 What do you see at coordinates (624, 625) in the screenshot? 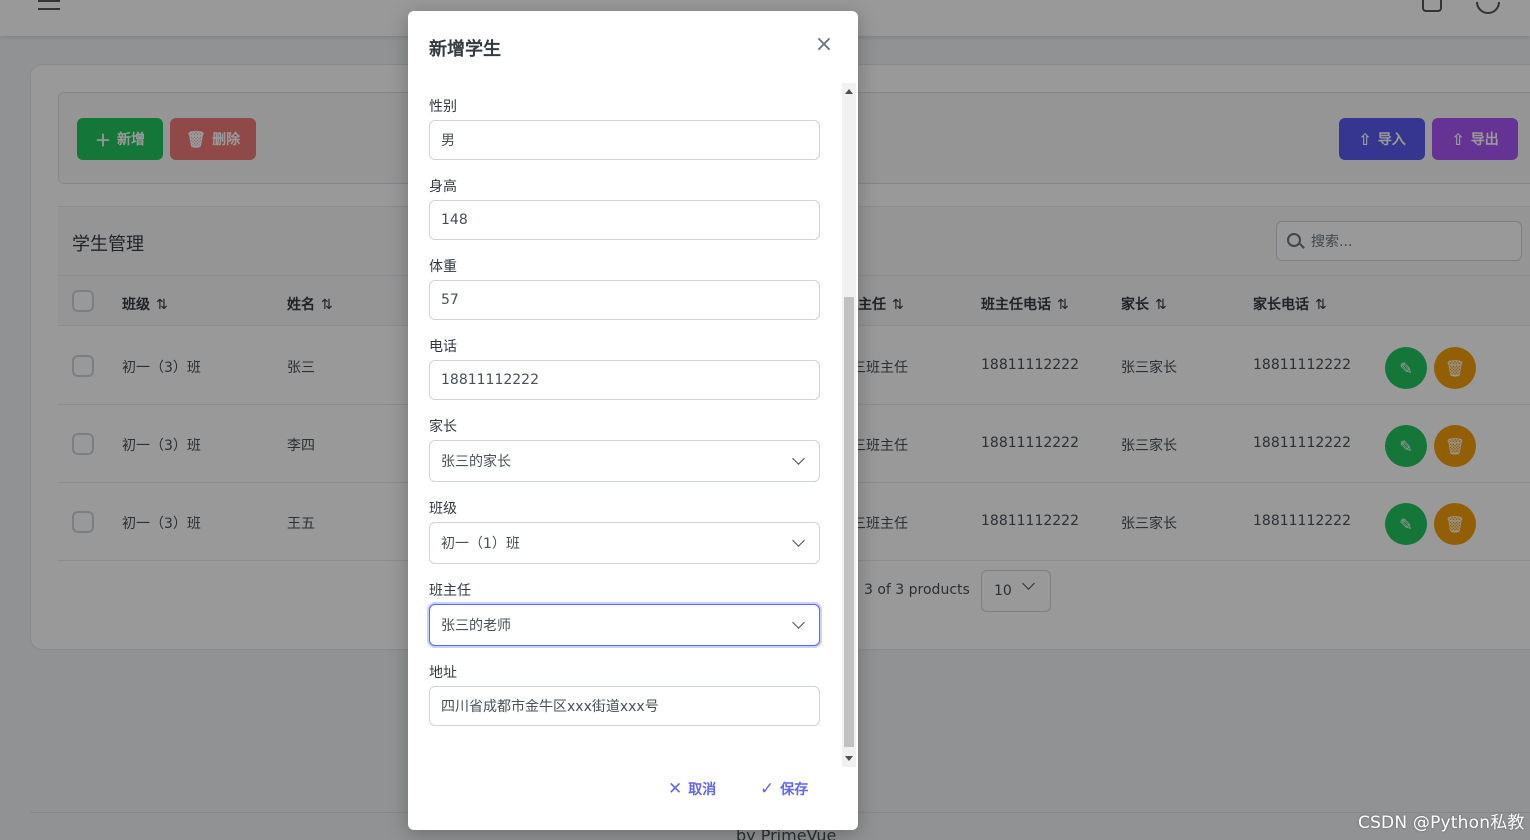
I see `teacher-dropdown: 张三的老师` at bounding box center [624, 625].